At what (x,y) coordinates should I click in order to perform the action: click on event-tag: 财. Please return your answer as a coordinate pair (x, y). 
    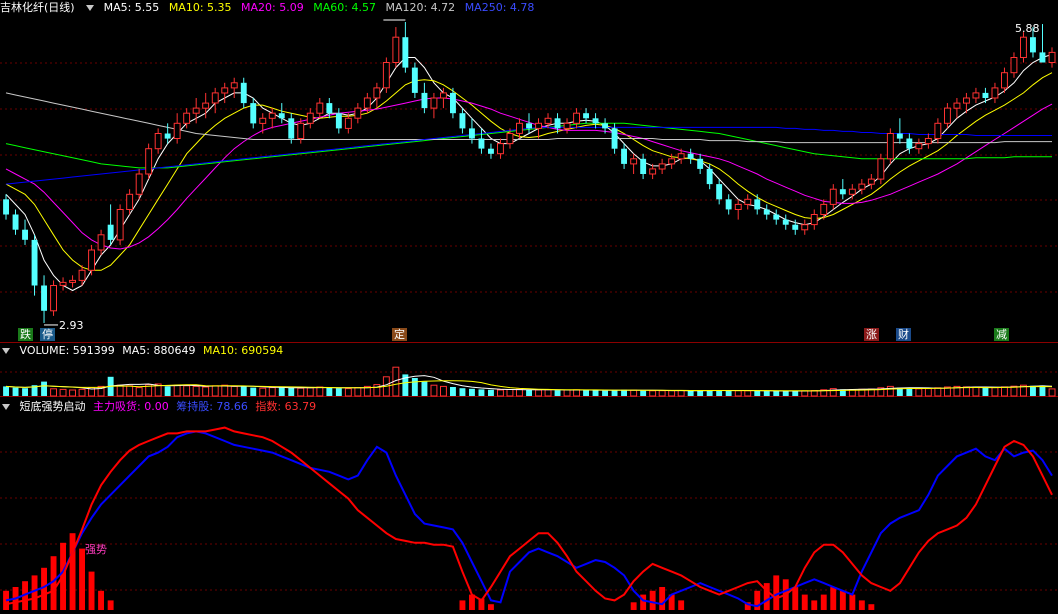
    Looking at the image, I should click on (903, 334).